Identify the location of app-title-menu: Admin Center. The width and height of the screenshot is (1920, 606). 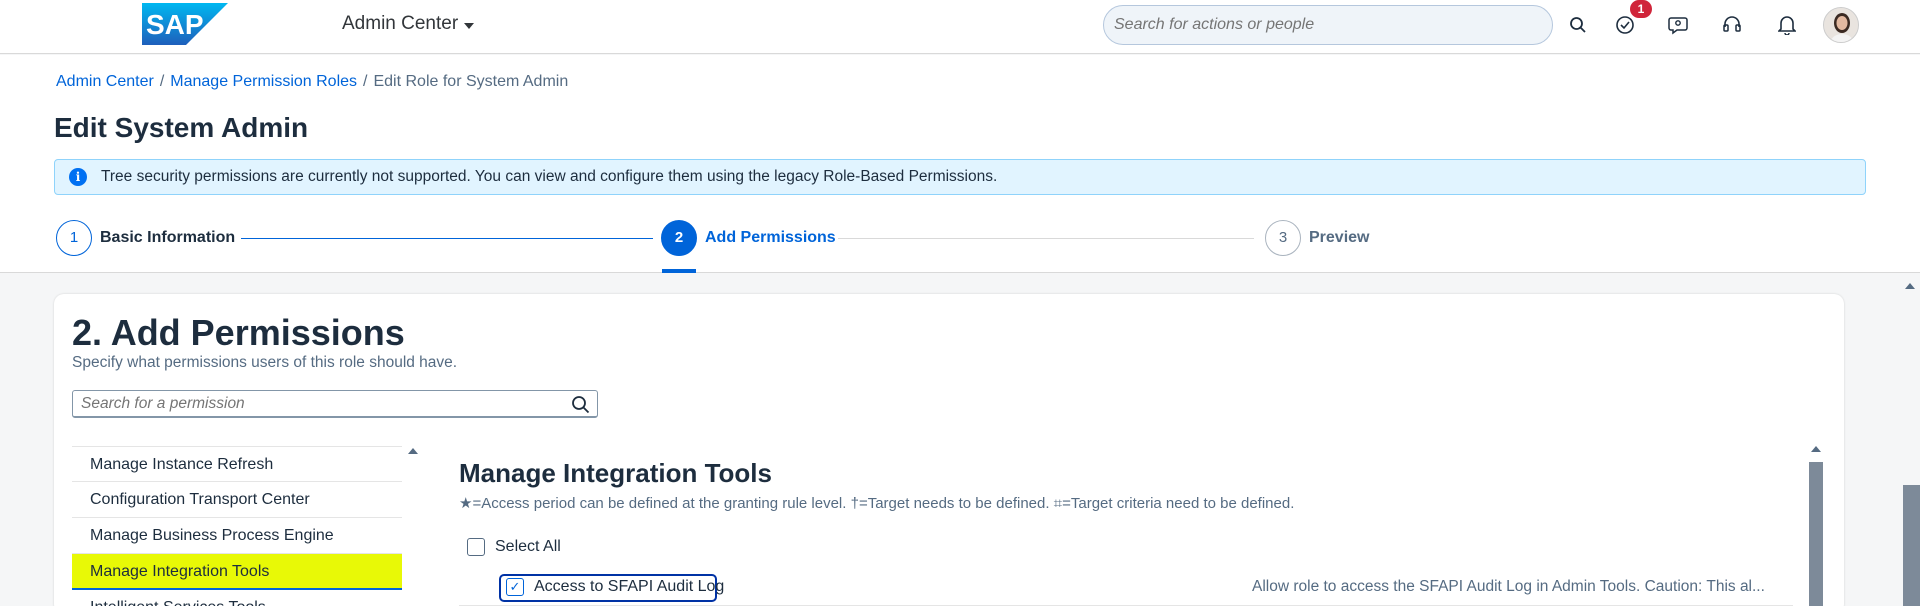
(408, 24).